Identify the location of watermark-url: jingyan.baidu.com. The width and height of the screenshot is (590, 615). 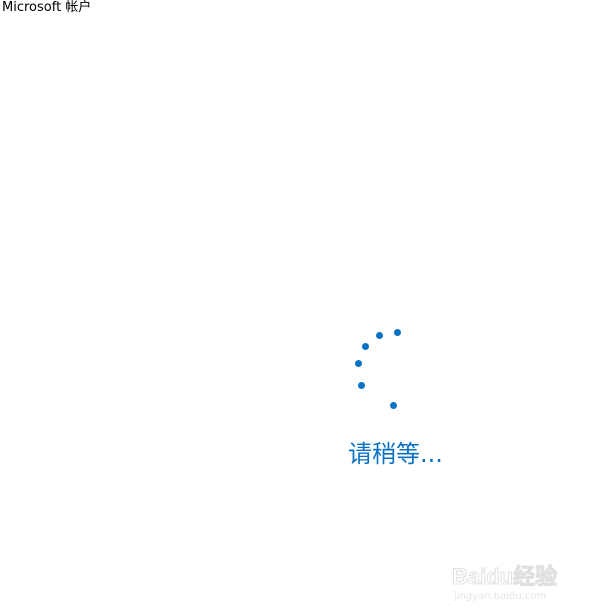
(500, 596).